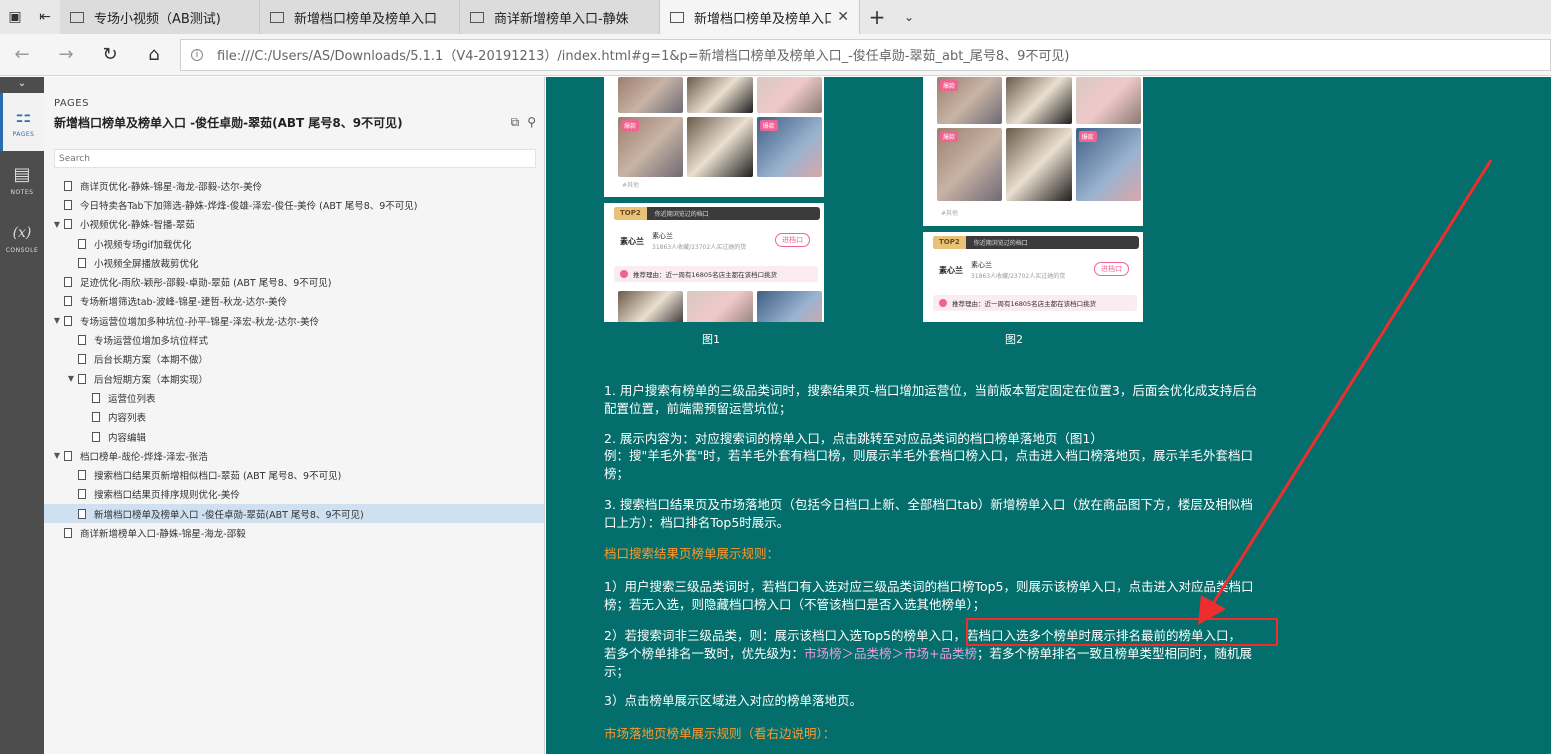  Describe the element at coordinates (294, 301) in the screenshot. I see `tree-node: 专场新增筛选tab-波峰-锦星-建哲-秋龙-达尔-美伶` at that location.